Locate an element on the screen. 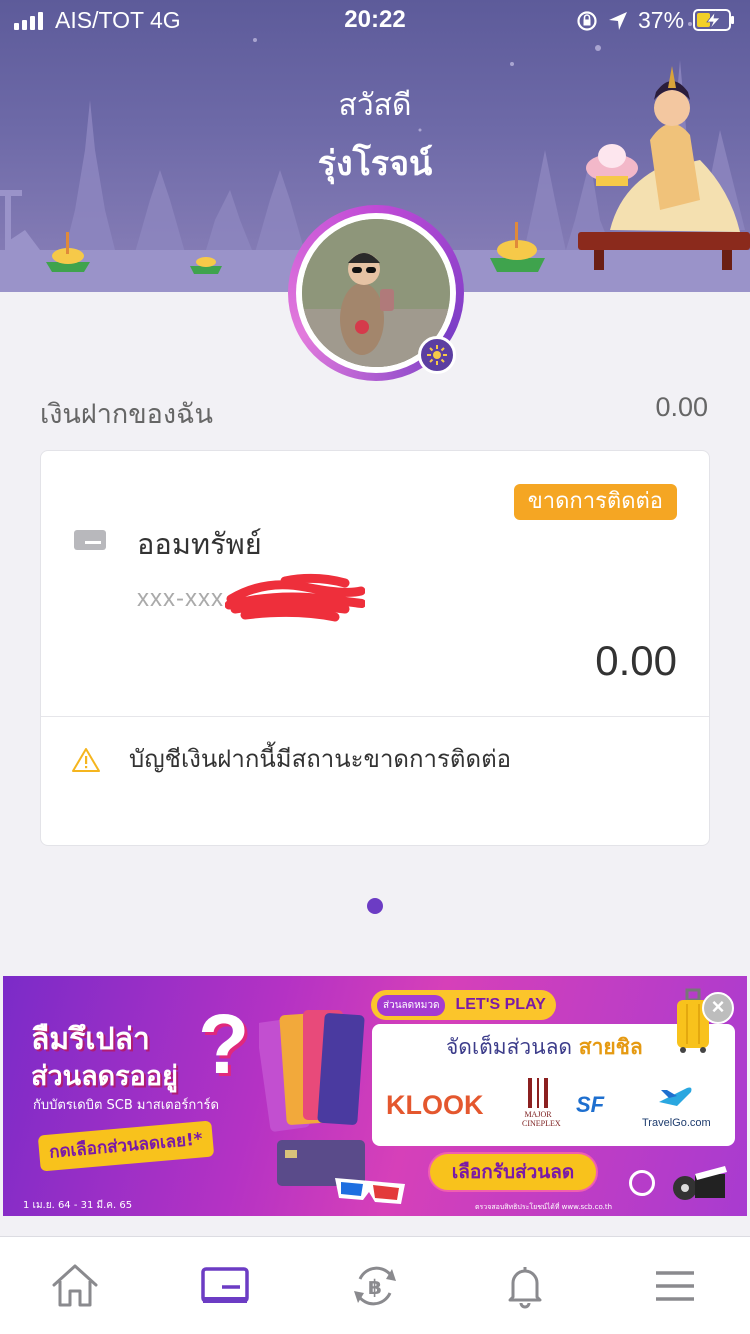 The width and height of the screenshot is (750, 1334). carousel-page-indicator is located at coordinates (375, 906).